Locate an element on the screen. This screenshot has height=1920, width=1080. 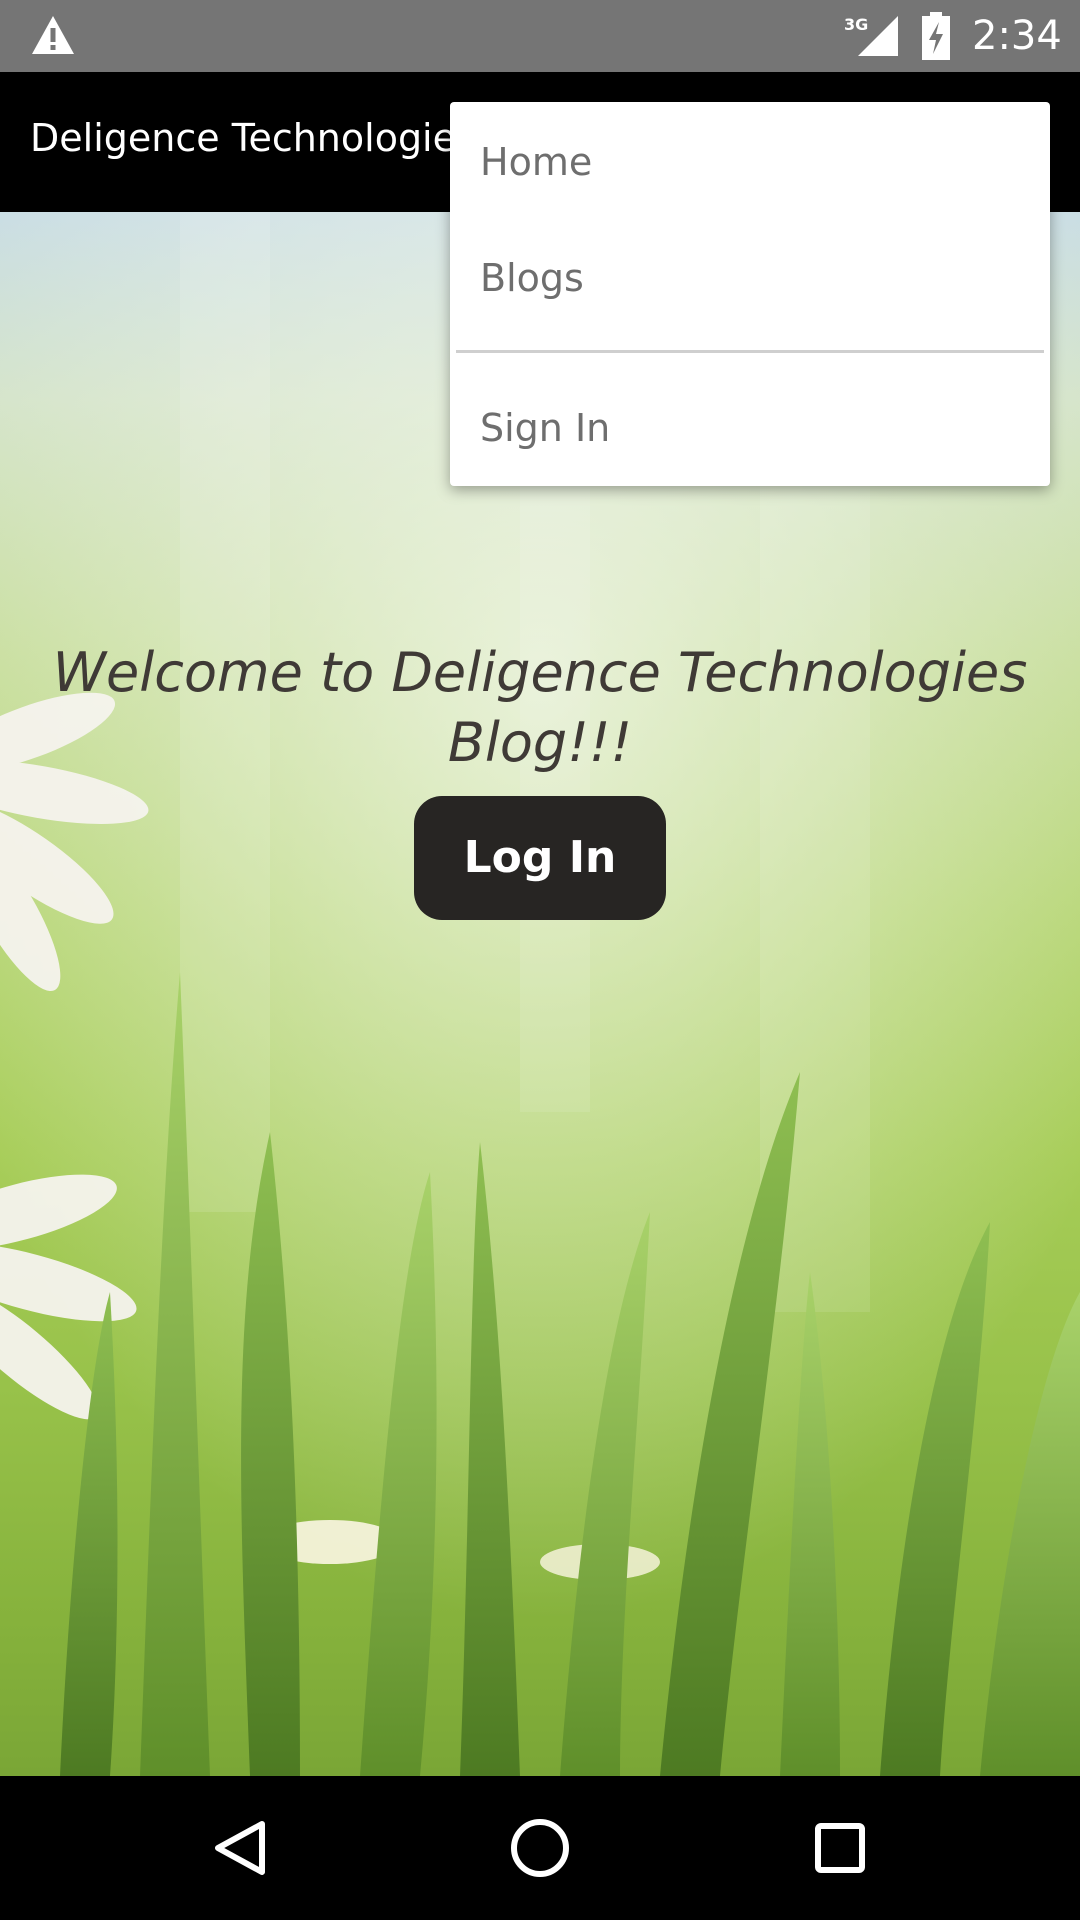
signal-icon: 3G is located at coordinates (871, 35).